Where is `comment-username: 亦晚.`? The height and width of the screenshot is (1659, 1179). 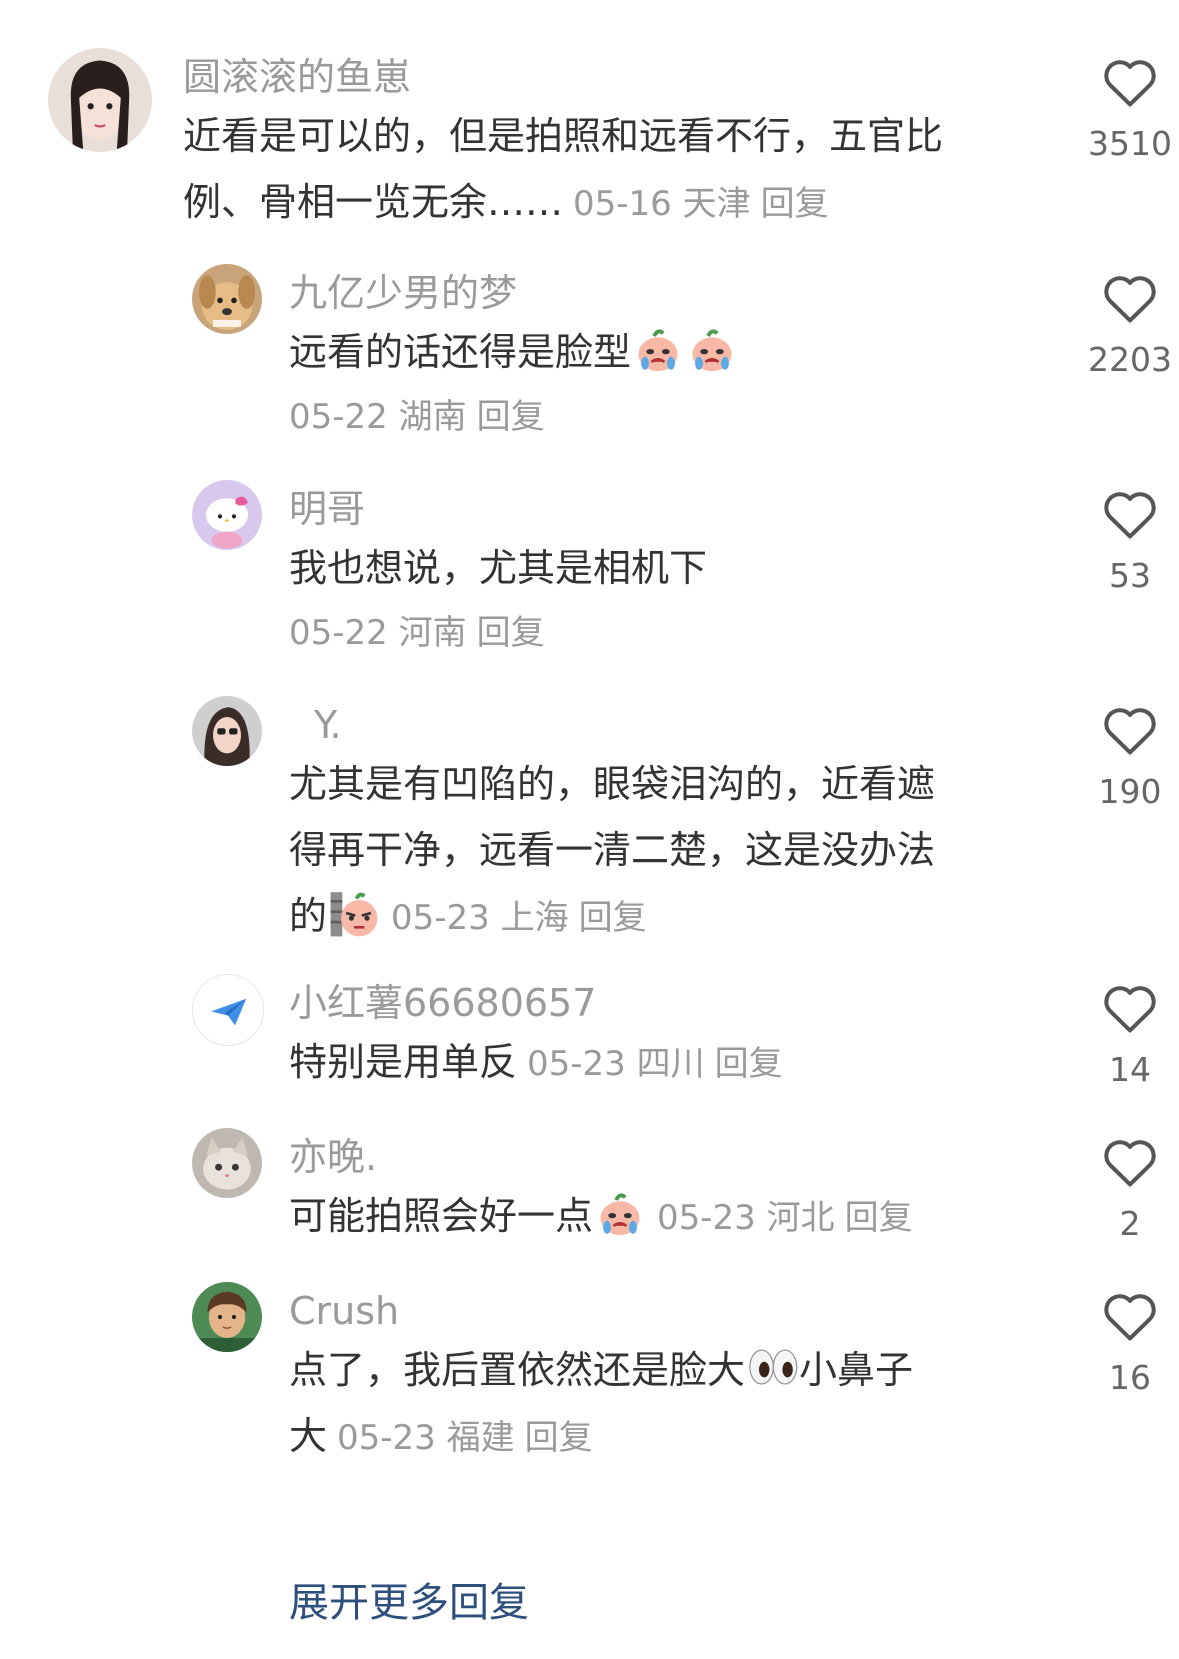 comment-username: 亦晚. is located at coordinates (333, 1157).